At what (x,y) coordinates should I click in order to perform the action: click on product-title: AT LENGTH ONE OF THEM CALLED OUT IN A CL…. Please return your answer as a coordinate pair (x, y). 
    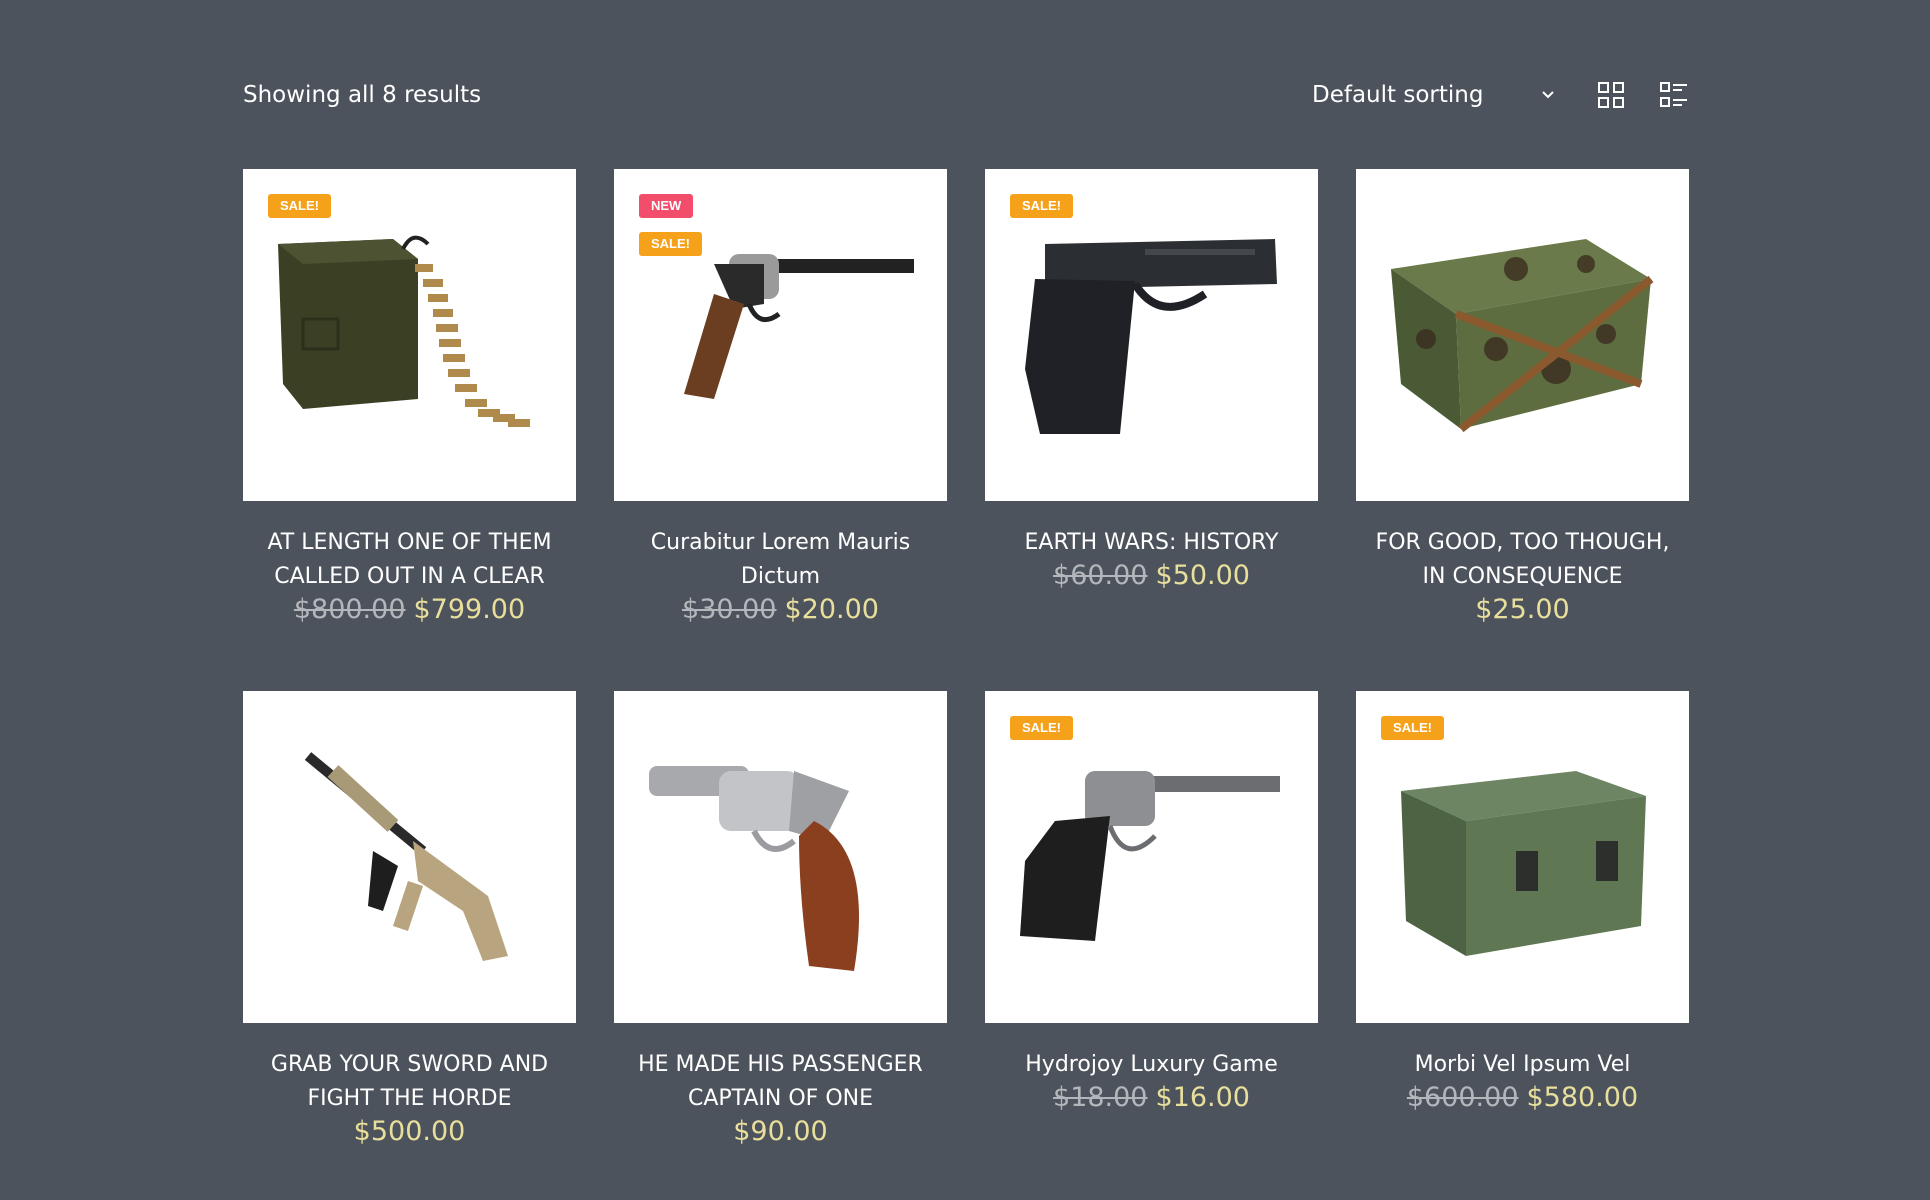
    Looking at the image, I should click on (409, 560).